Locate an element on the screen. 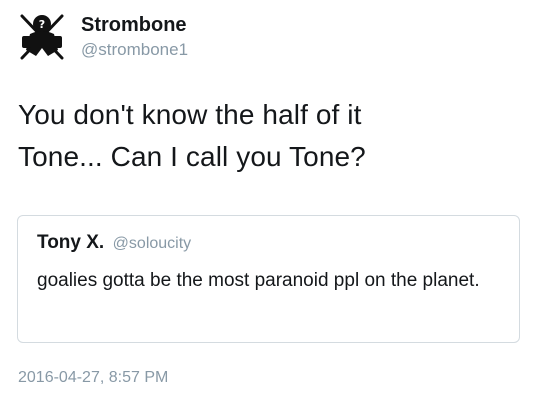 The height and width of the screenshot is (408, 540). quoted-tweet-header: Tony X. @soloucity is located at coordinates (114, 243).